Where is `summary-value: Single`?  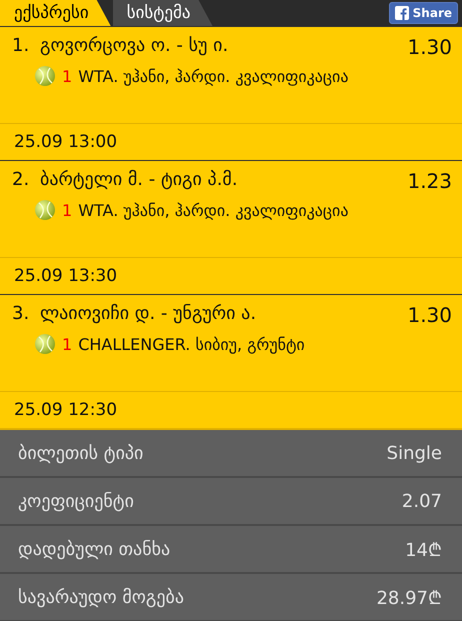
summary-value: Single is located at coordinates (414, 453).